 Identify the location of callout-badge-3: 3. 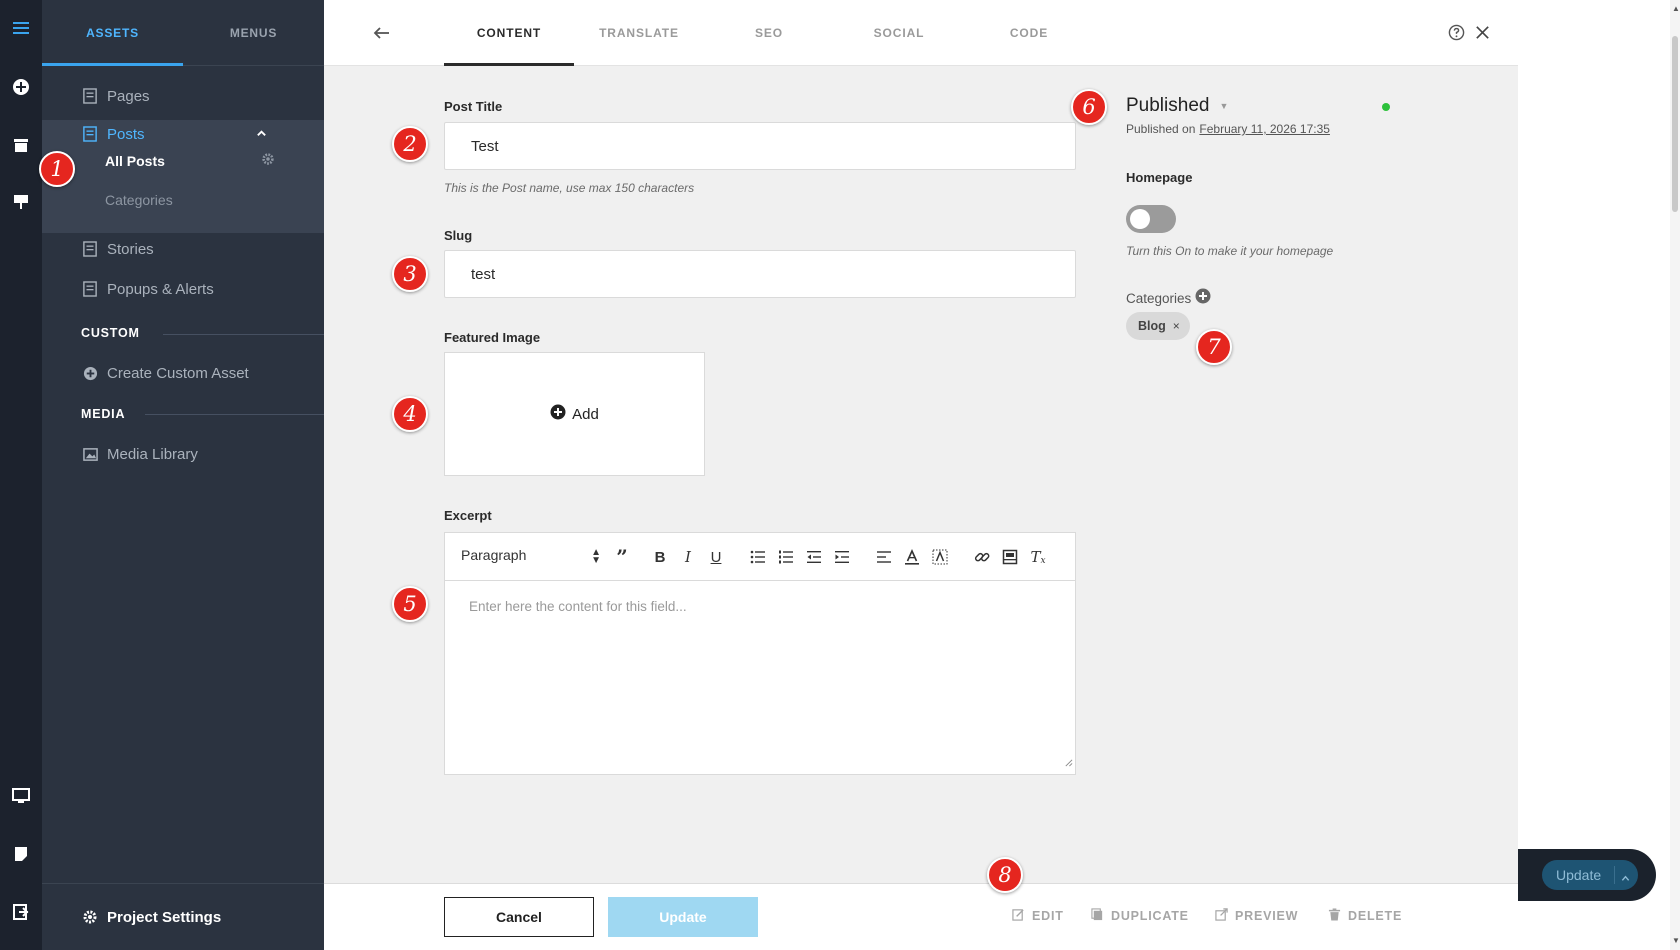
(410, 274).